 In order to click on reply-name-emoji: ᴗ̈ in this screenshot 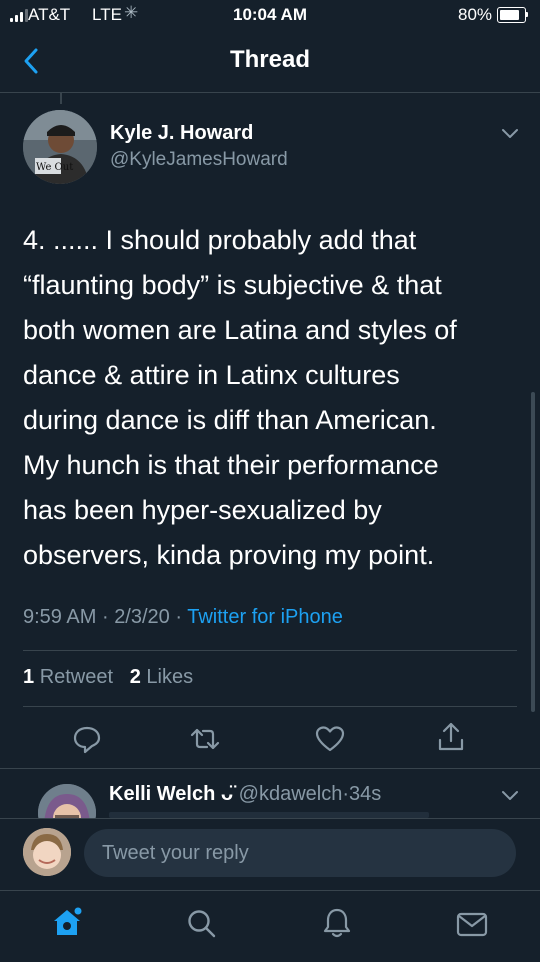, I will do `click(227, 794)`.